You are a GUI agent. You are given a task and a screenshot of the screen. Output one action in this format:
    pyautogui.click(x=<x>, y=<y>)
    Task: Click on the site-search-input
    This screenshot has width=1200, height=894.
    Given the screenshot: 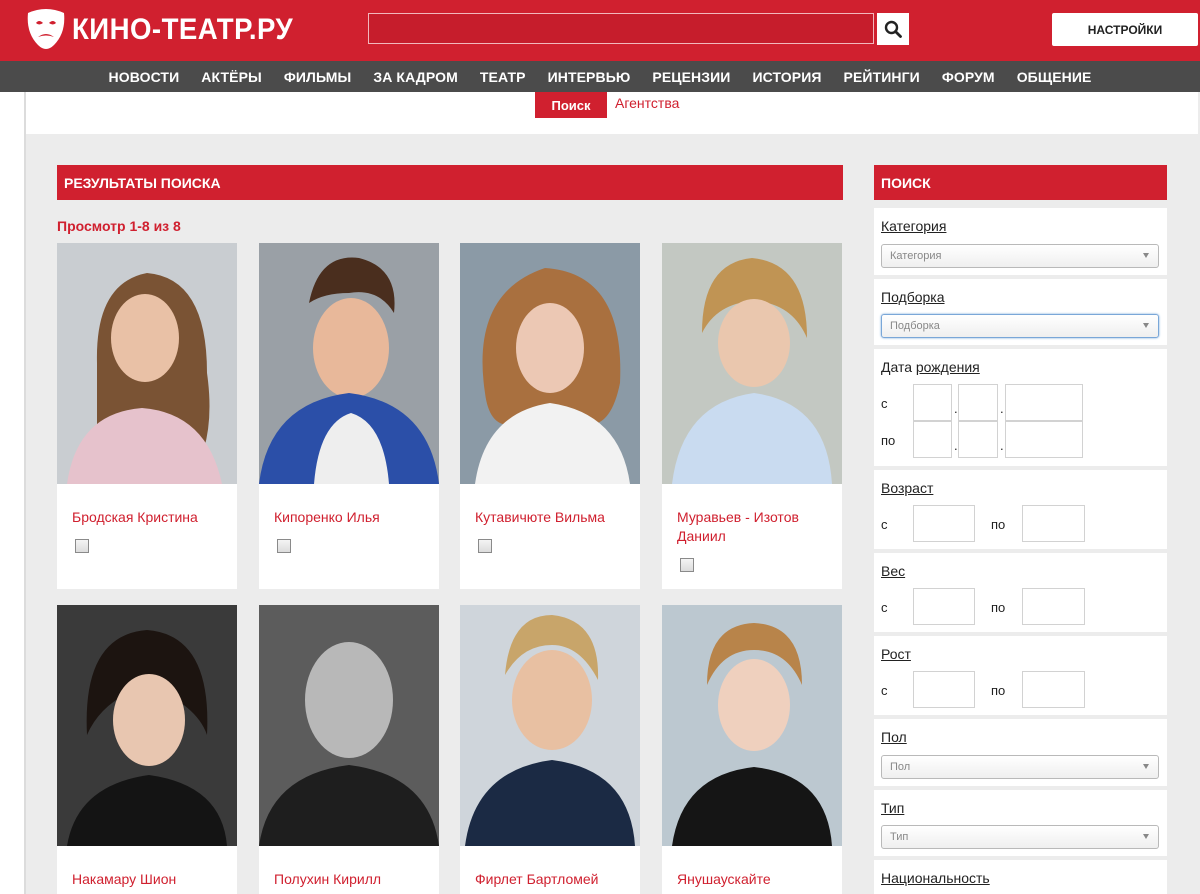 What is the action you would take?
    pyautogui.click(x=621, y=28)
    